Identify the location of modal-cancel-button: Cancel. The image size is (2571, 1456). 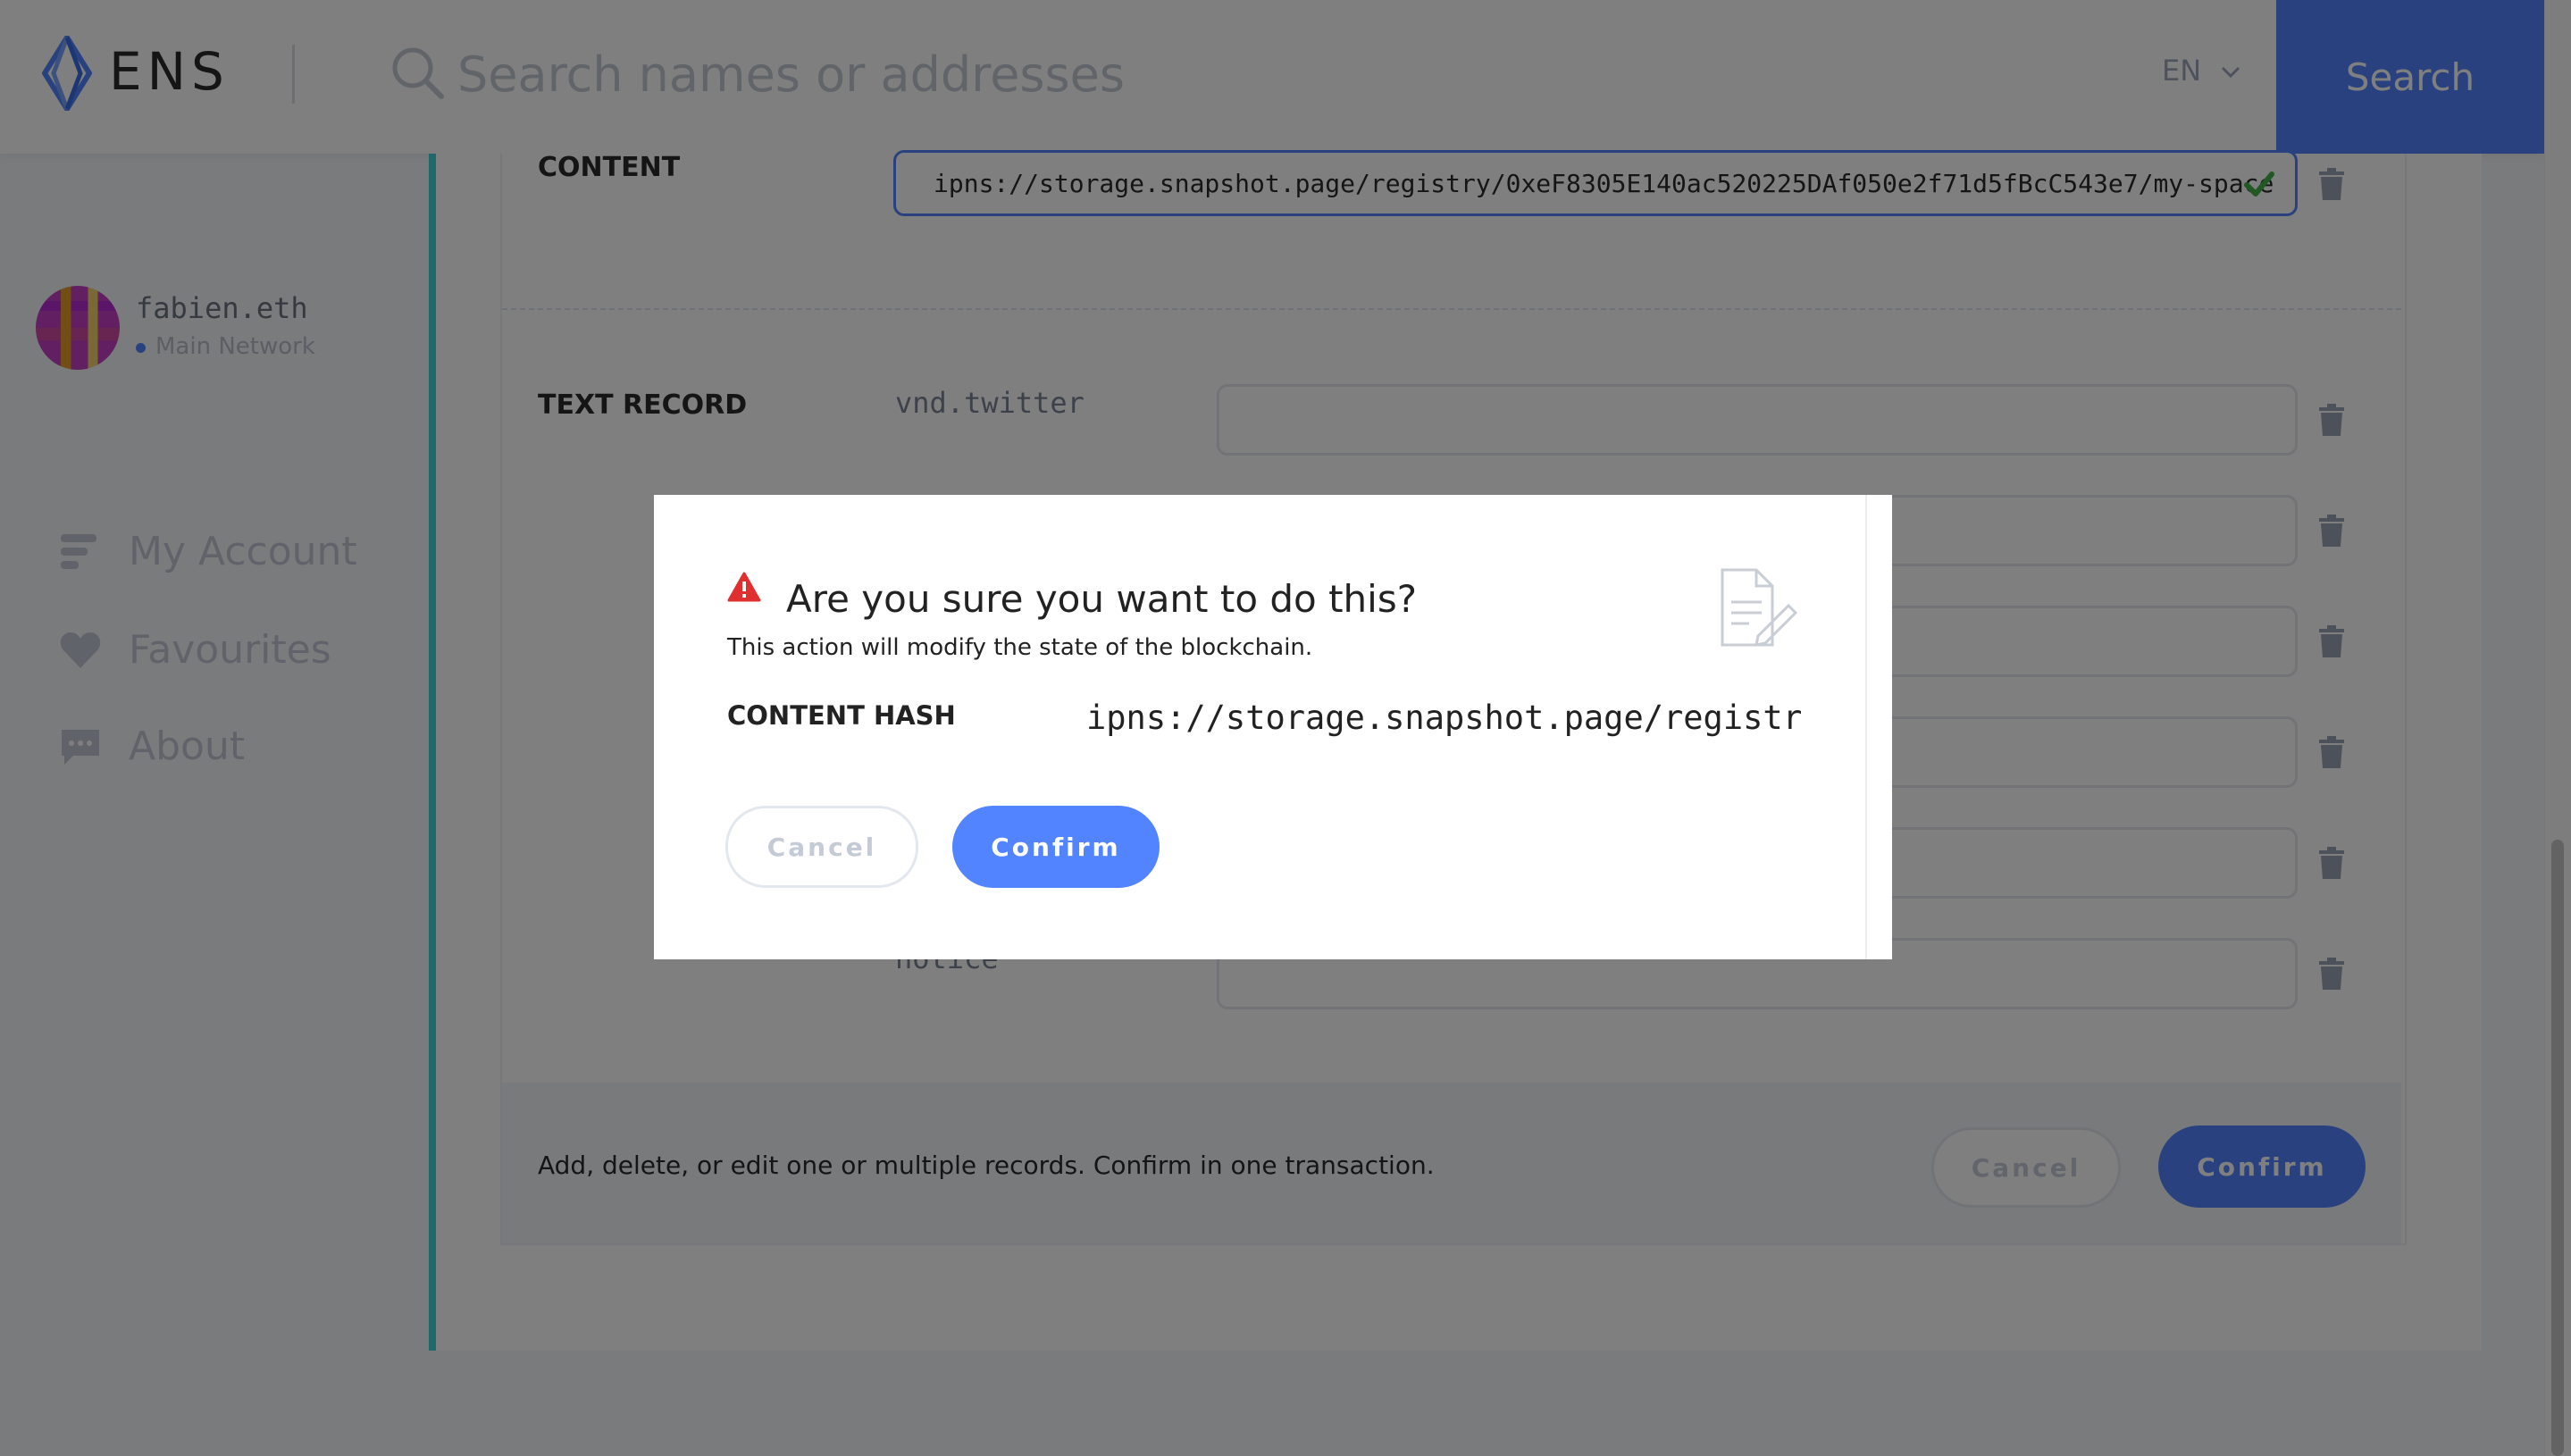
(821, 847).